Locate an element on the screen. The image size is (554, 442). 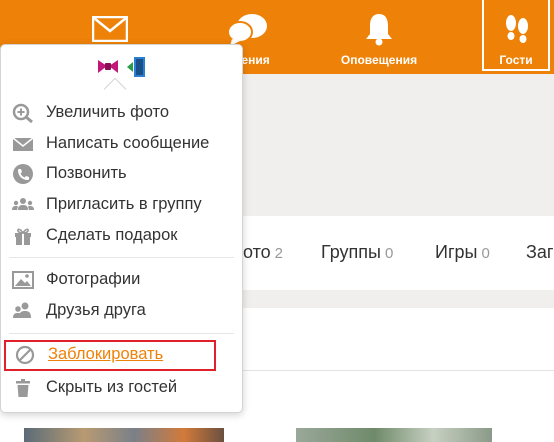
nav-guests-label: Гости is located at coordinates (516, 60).